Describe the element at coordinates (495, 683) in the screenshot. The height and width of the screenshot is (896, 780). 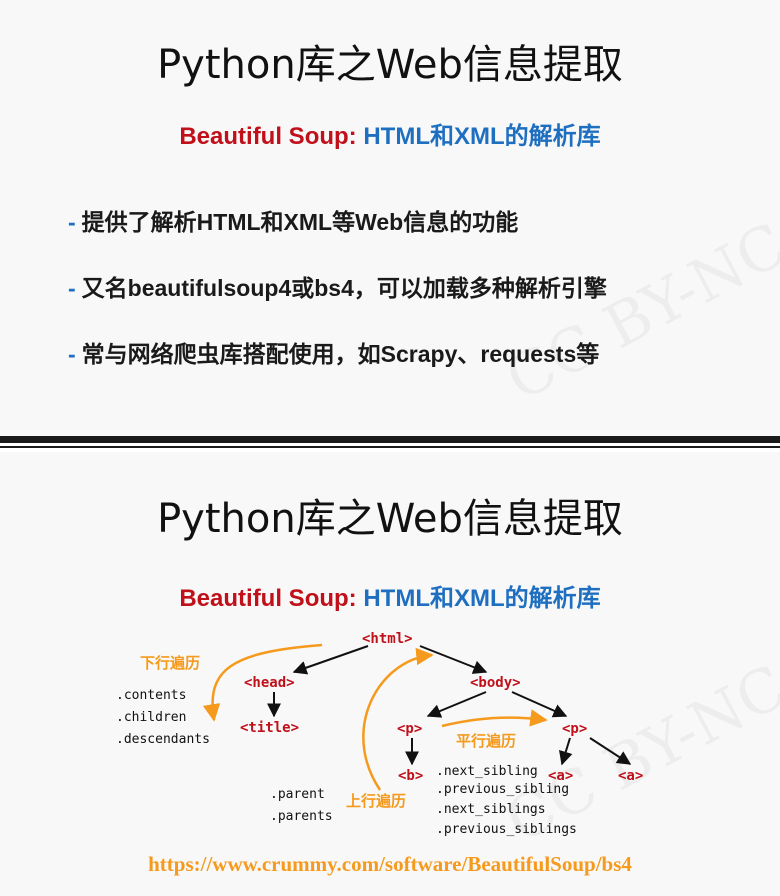
I see `node-body: <body>` at that location.